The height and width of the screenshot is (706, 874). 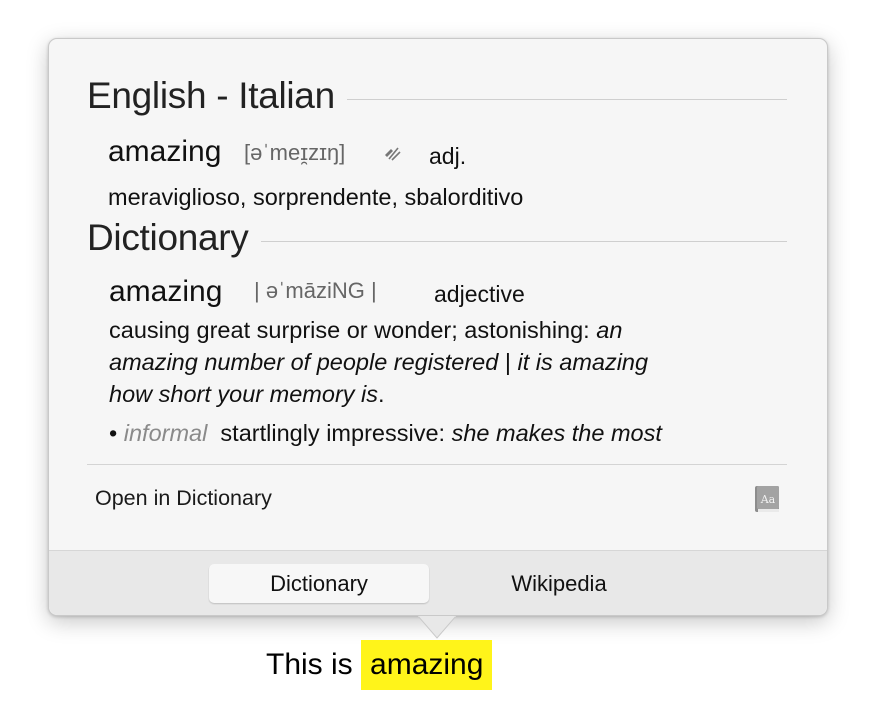 What do you see at coordinates (437, 464) in the screenshot?
I see `footer-divider` at bounding box center [437, 464].